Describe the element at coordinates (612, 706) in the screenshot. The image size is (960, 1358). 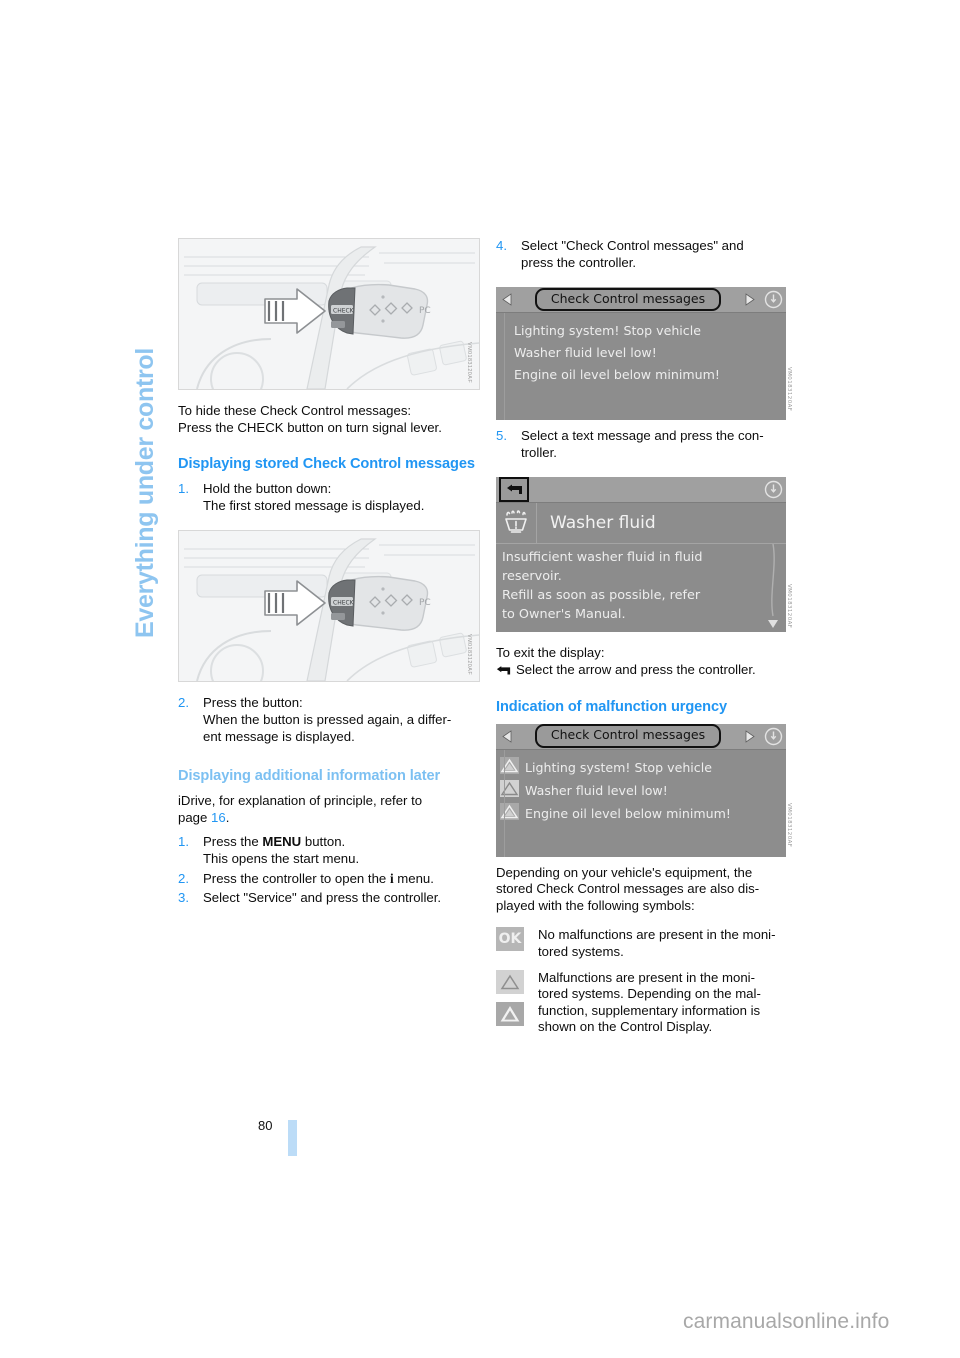
I see `heading-malfunction-urgency: Indication of malfunction urgency` at that location.